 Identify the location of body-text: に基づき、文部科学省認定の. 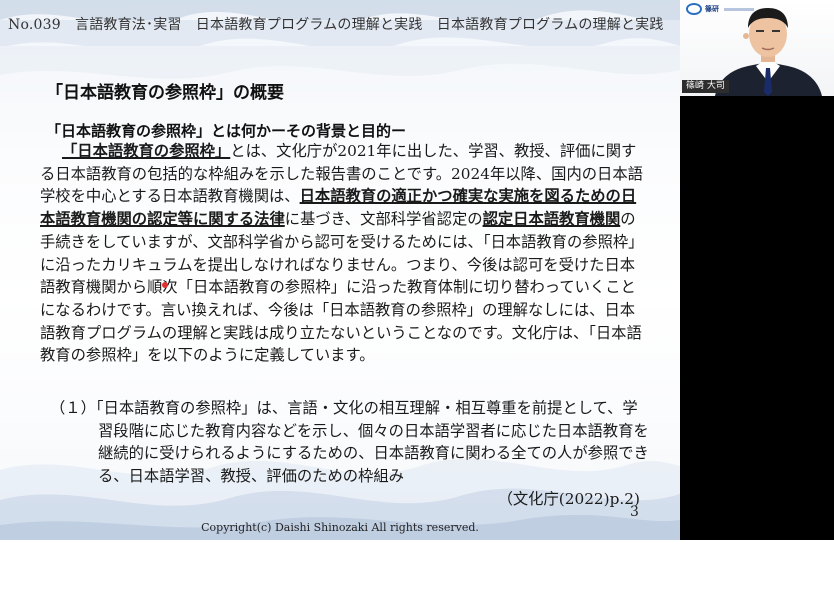
(383, 219).